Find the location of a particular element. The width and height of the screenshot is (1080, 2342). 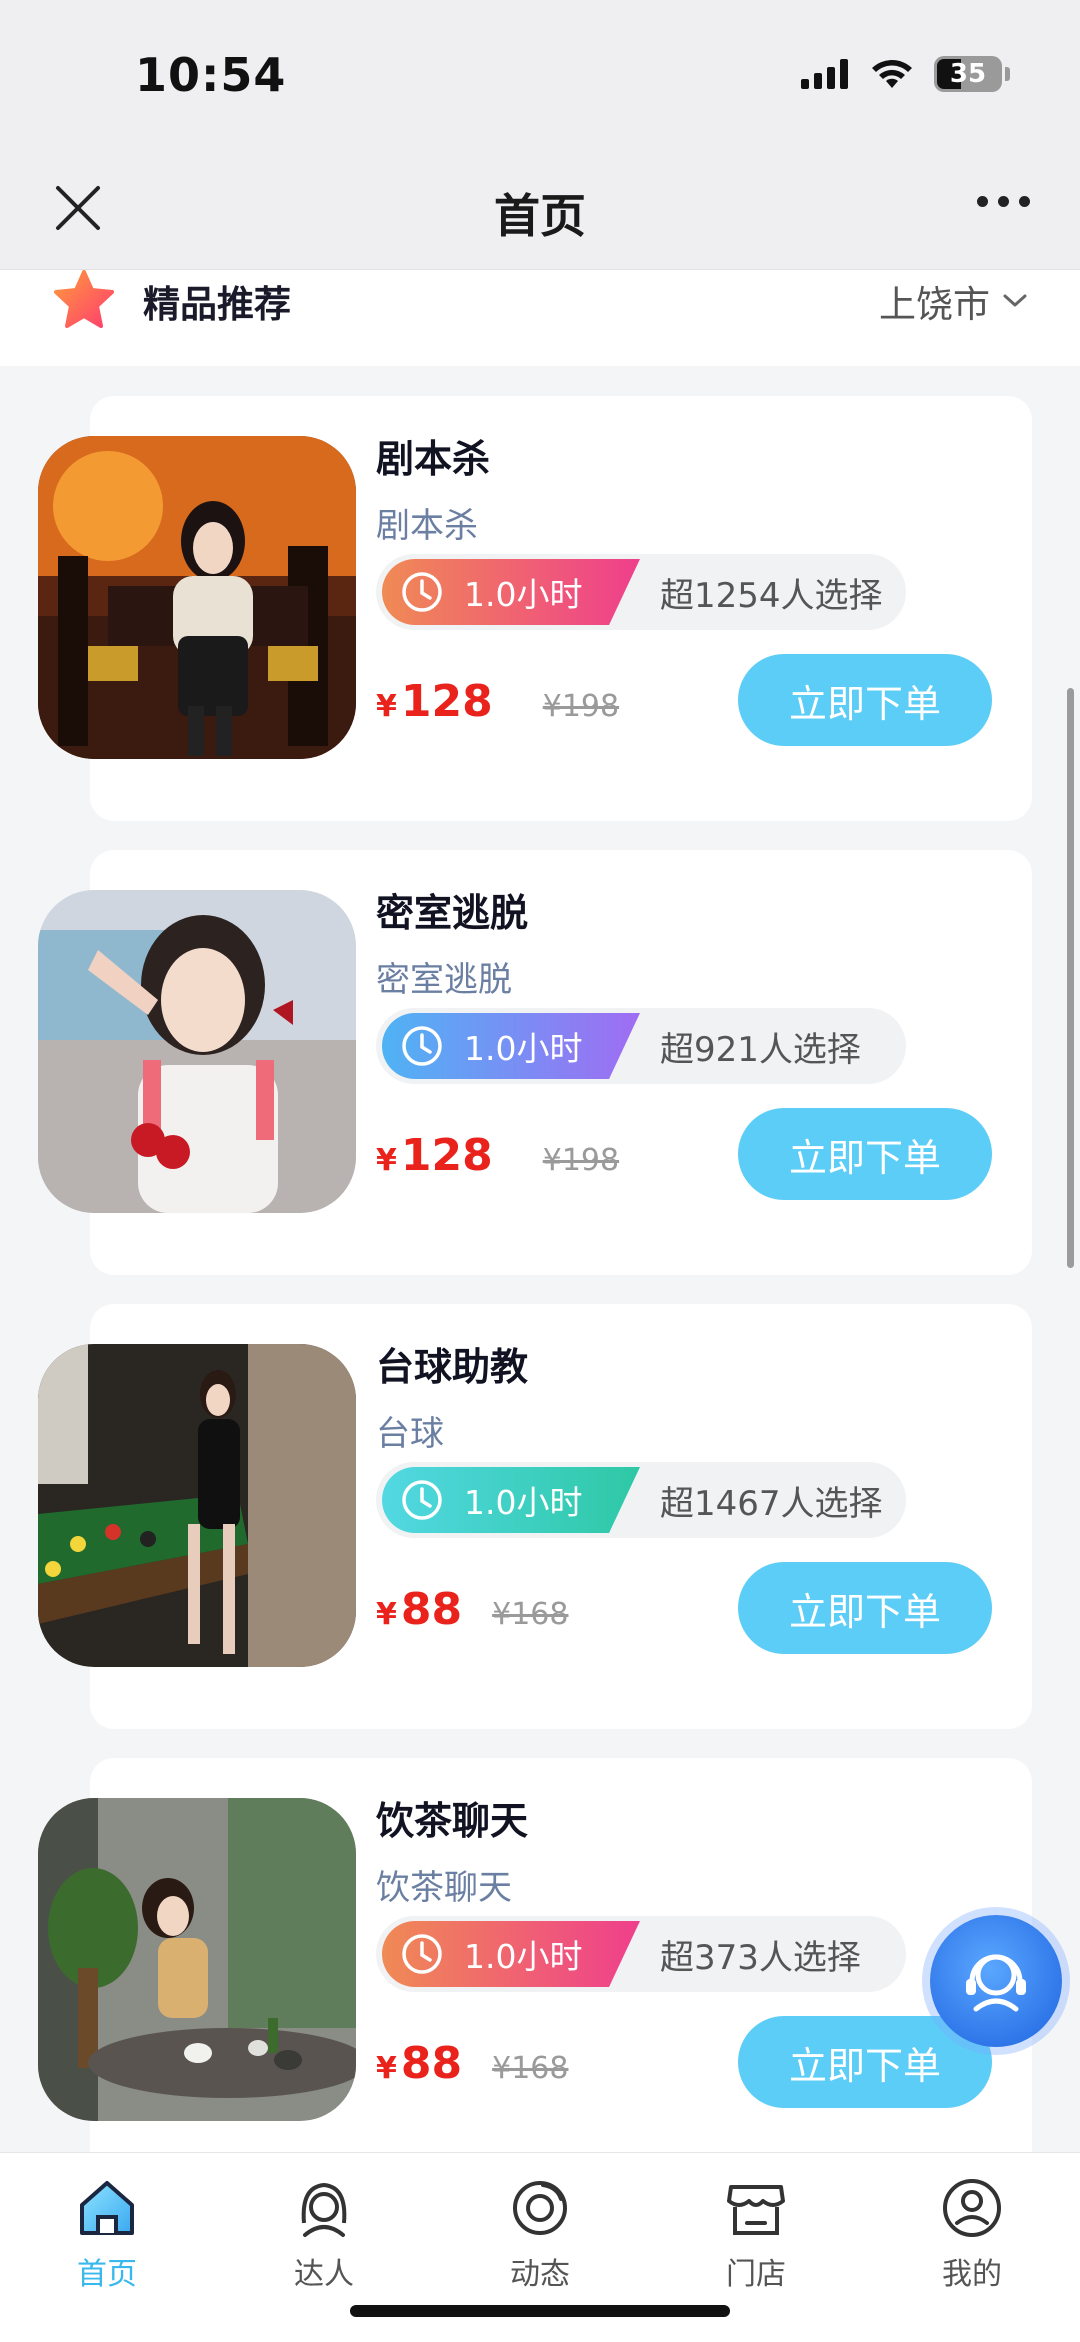

home-icon is located at coordinates (107, 2208).